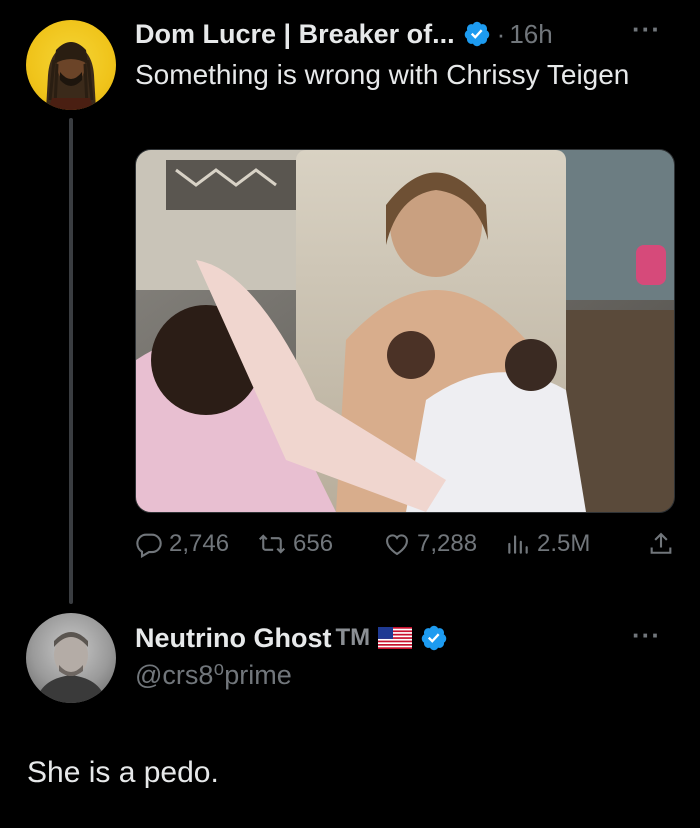 This screenshot has height=828, width=700. Describe the element at coordinates (397, 545) in the screenshot. I see `heart-icon` at that location.